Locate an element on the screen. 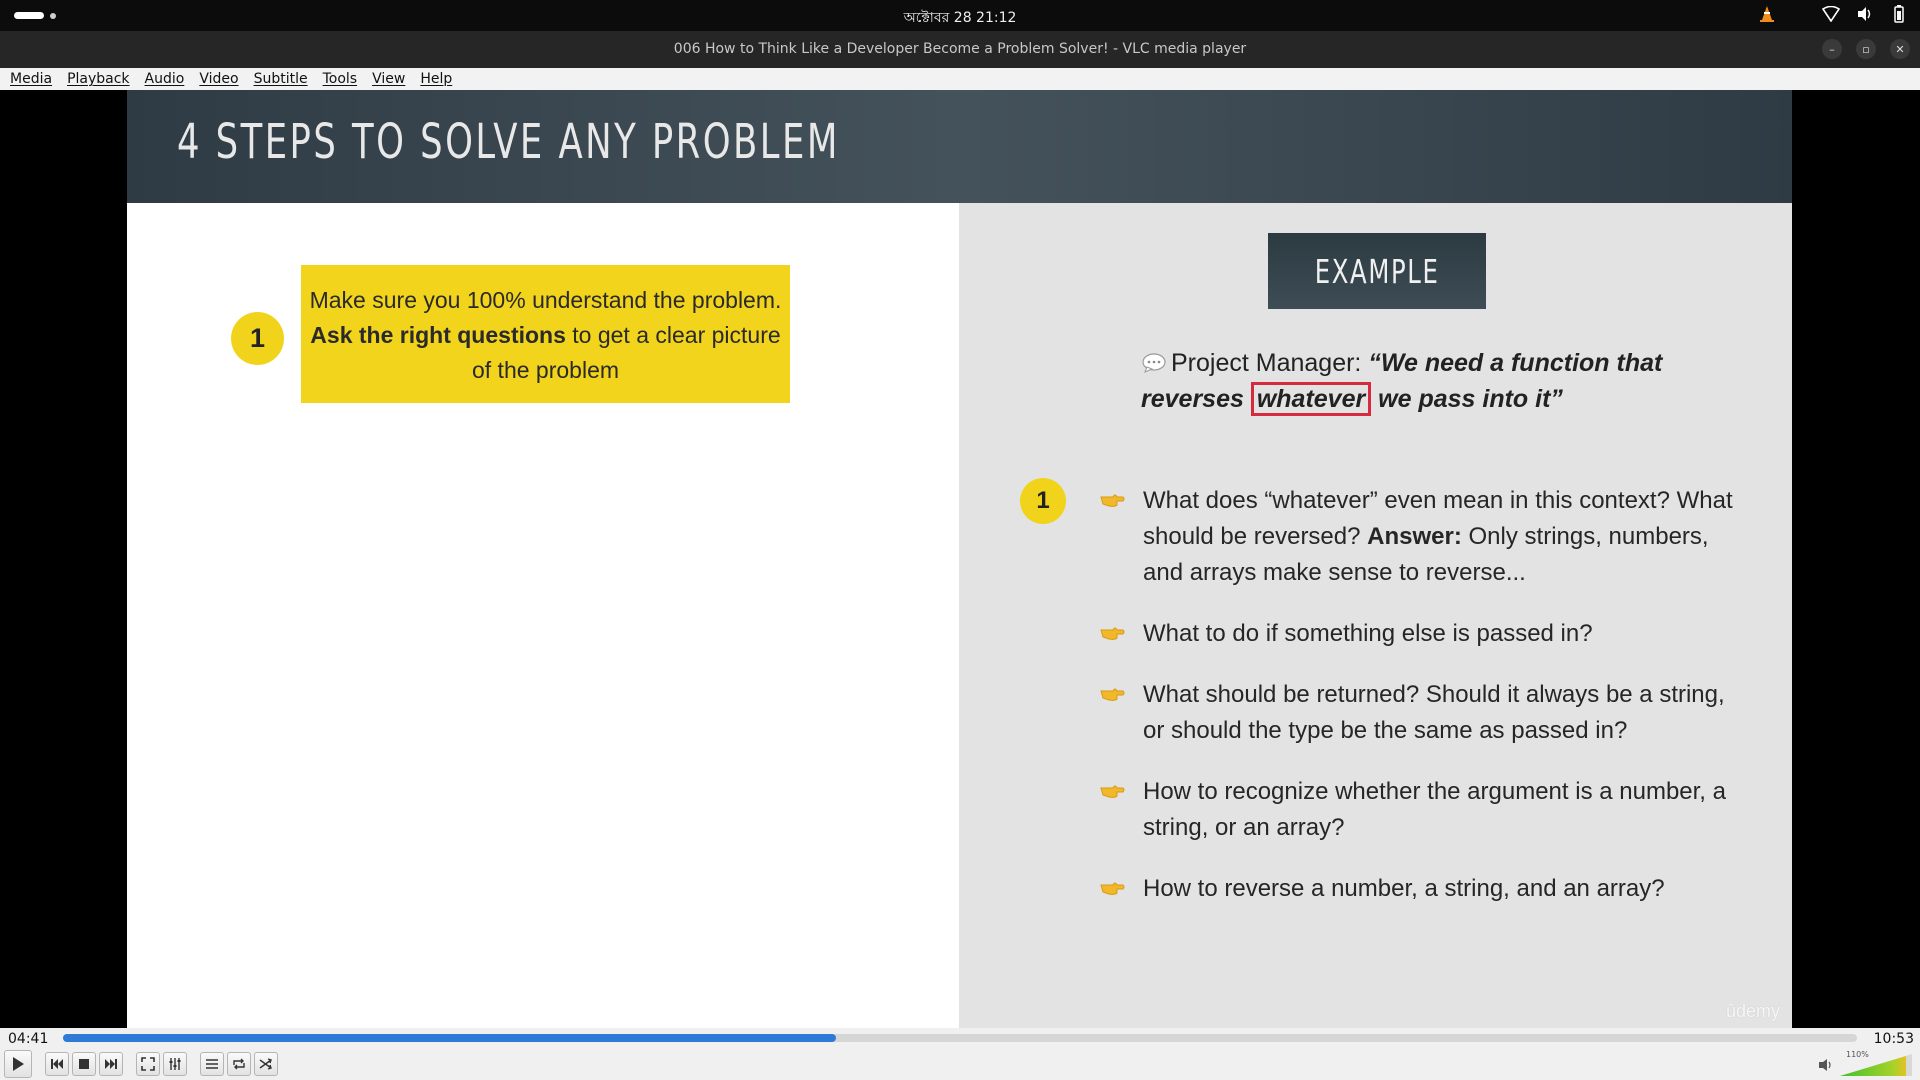 The width and height of the screenshot is (1920, 1080). wifi-icon is located at coordinates (1831, 14).